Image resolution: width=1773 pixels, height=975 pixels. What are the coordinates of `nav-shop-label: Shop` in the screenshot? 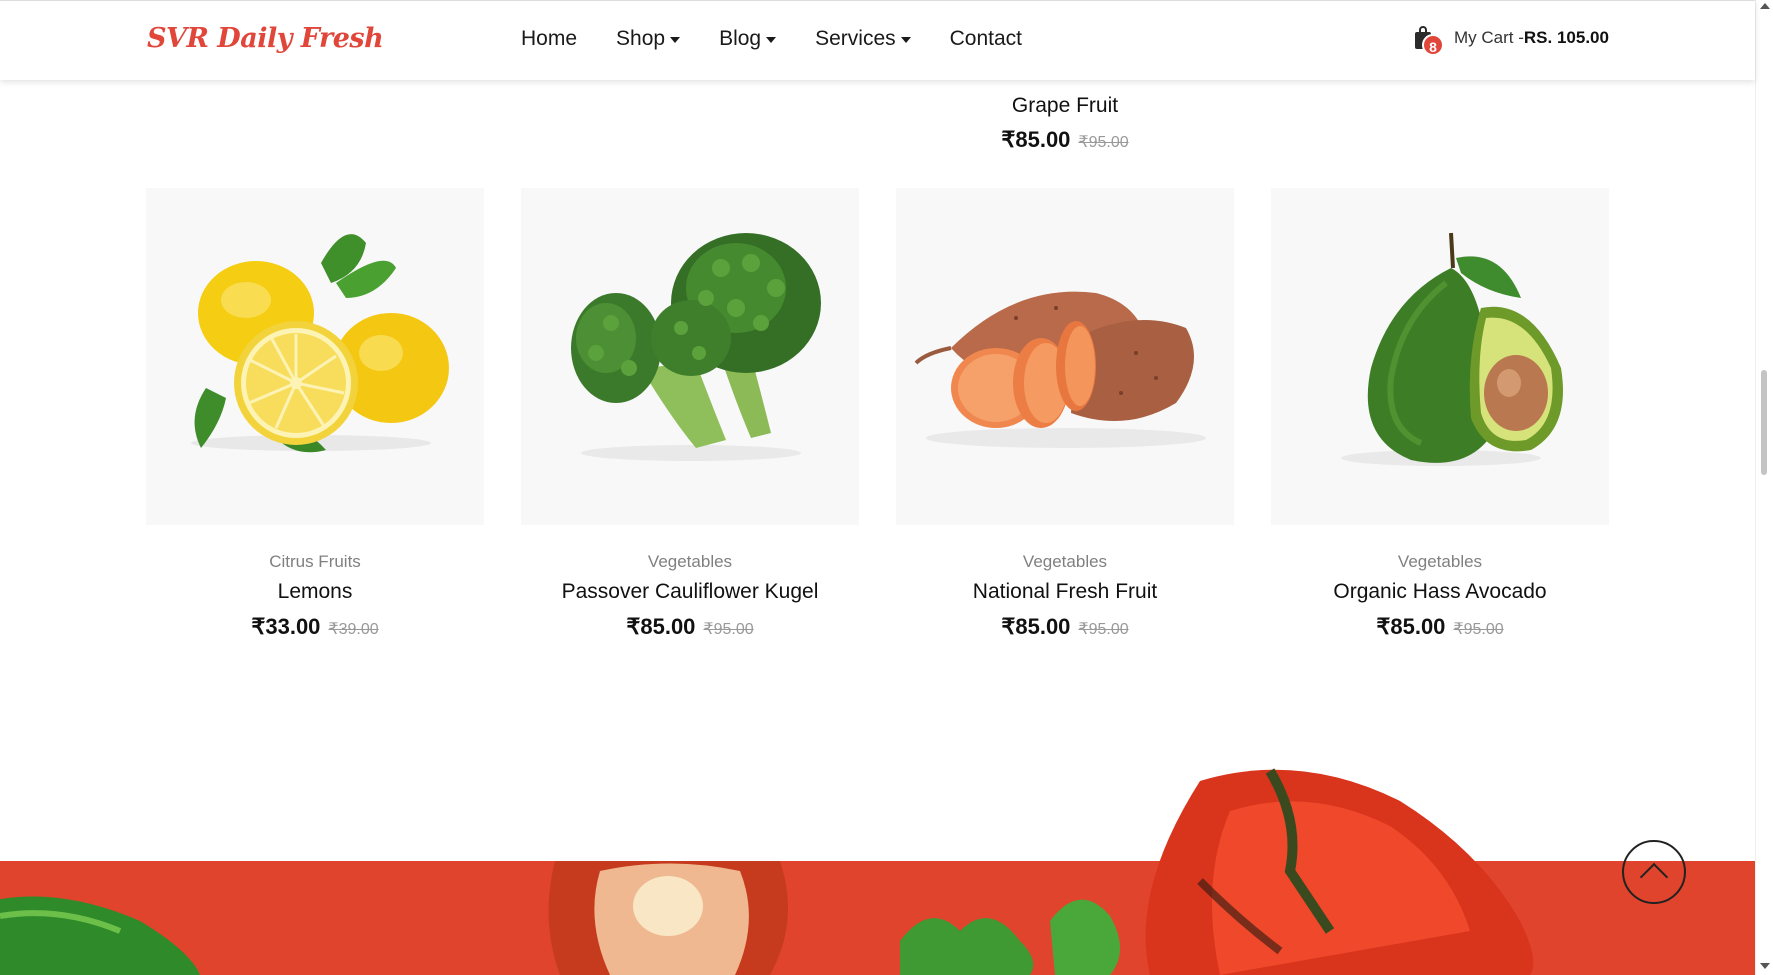 It's located at (641, 38).